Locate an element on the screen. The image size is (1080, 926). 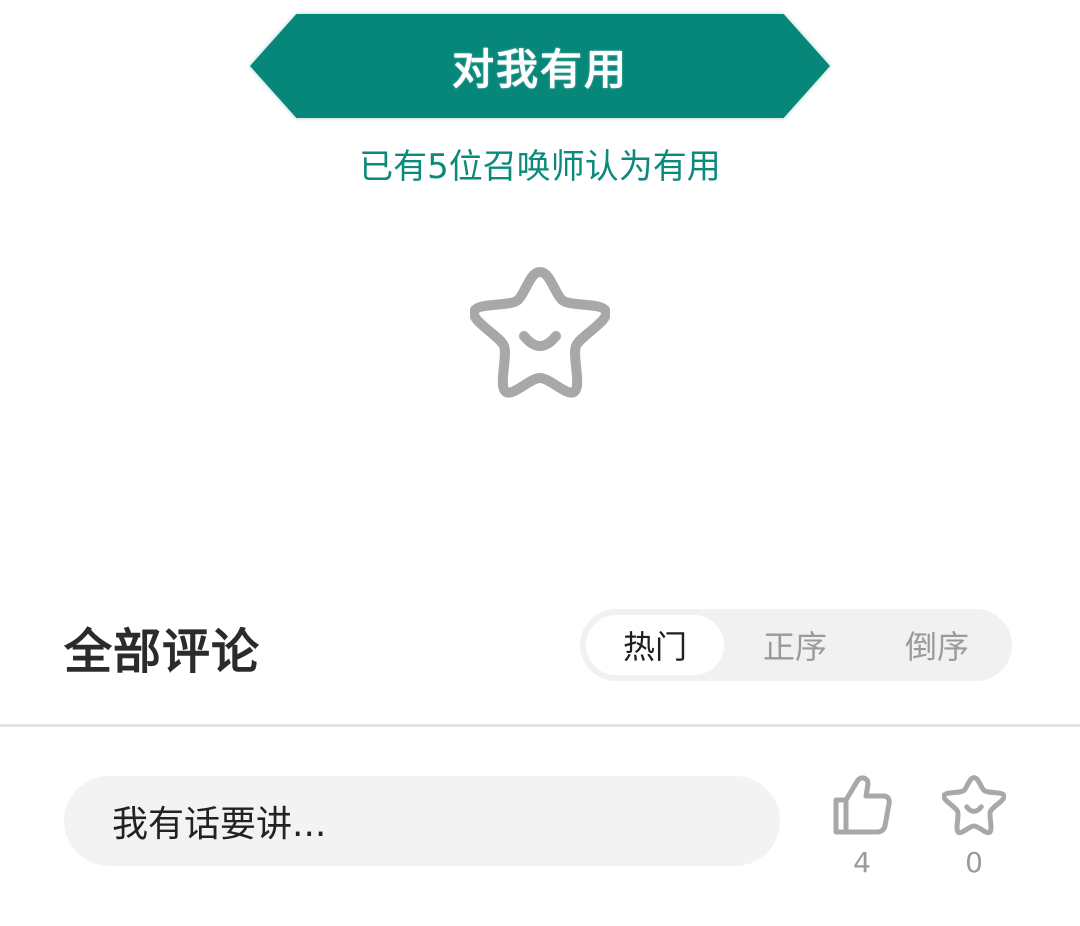
sort-tabs: 热门 正序 倒序 is located at coordinates (796, 645).